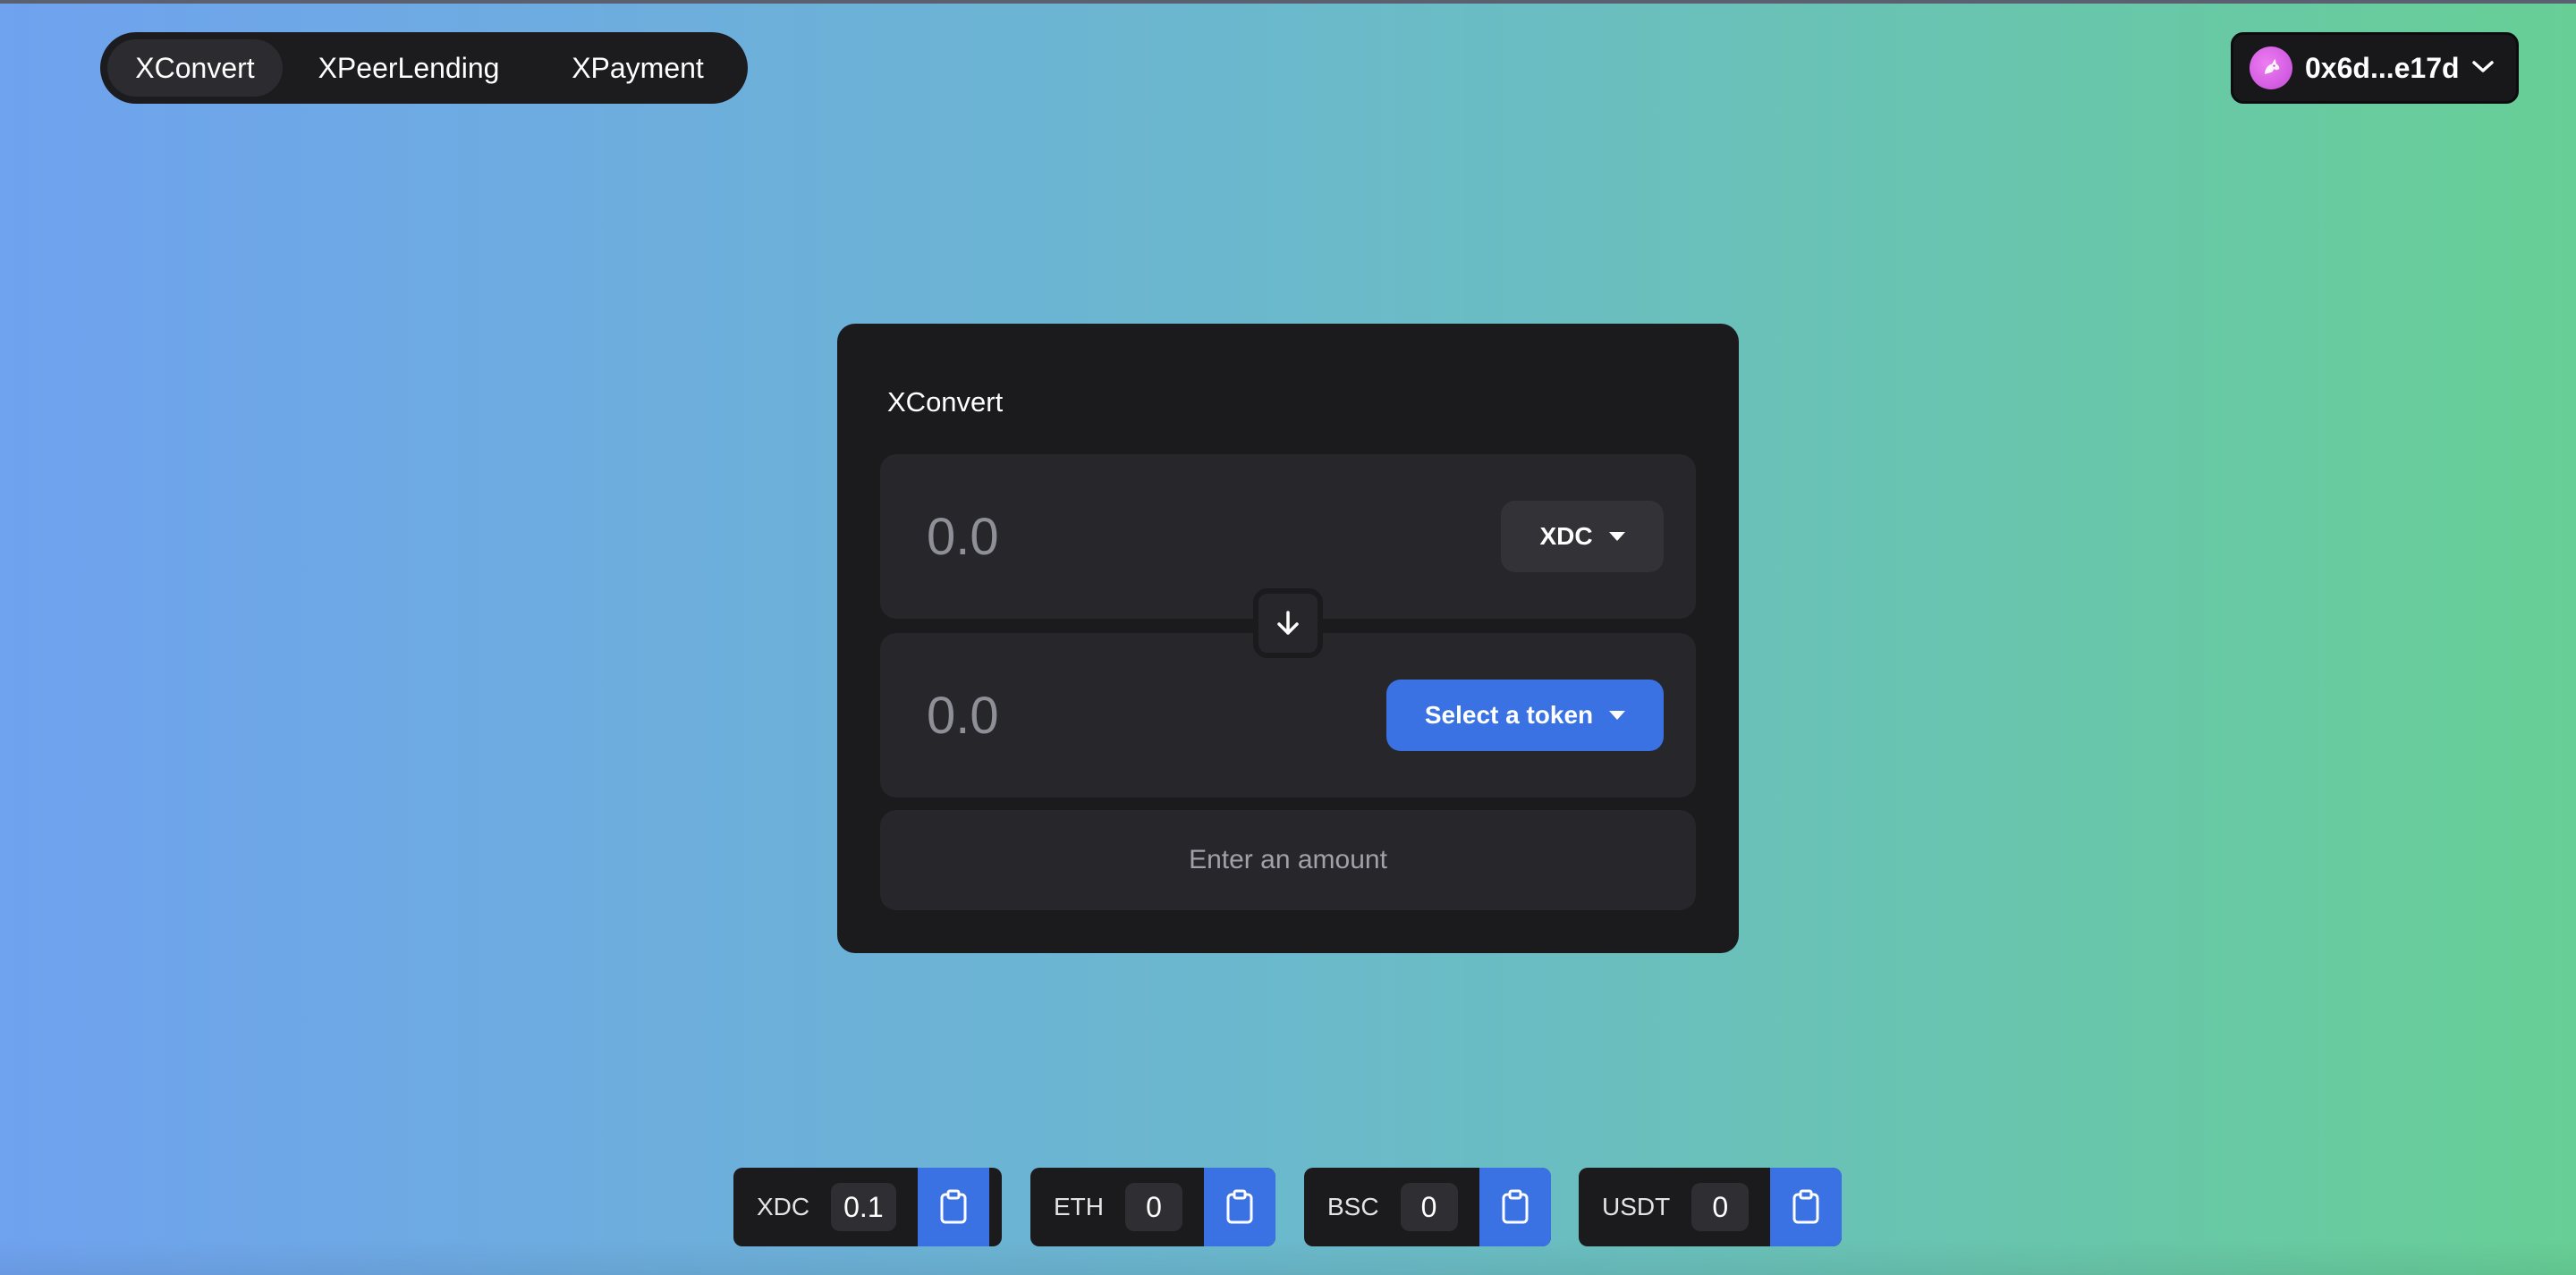 Image resolution: width=2576 pixels, height=1275 pixels. I want to click on balance-chip-usdt: USDT 0, so click(1710, 1207).